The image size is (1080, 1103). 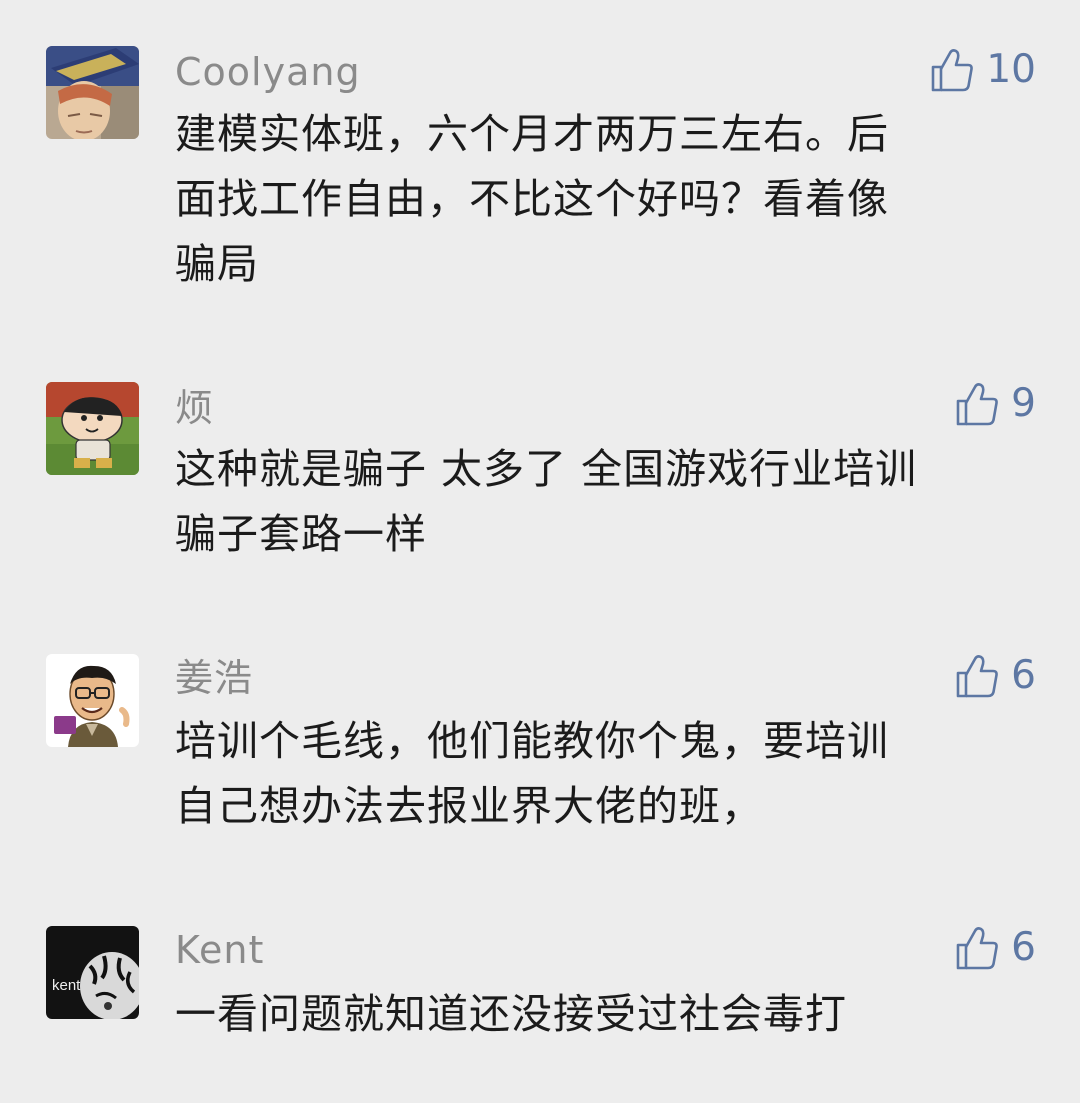 I want to click on avatar: kent, so click(x=92, y=972).